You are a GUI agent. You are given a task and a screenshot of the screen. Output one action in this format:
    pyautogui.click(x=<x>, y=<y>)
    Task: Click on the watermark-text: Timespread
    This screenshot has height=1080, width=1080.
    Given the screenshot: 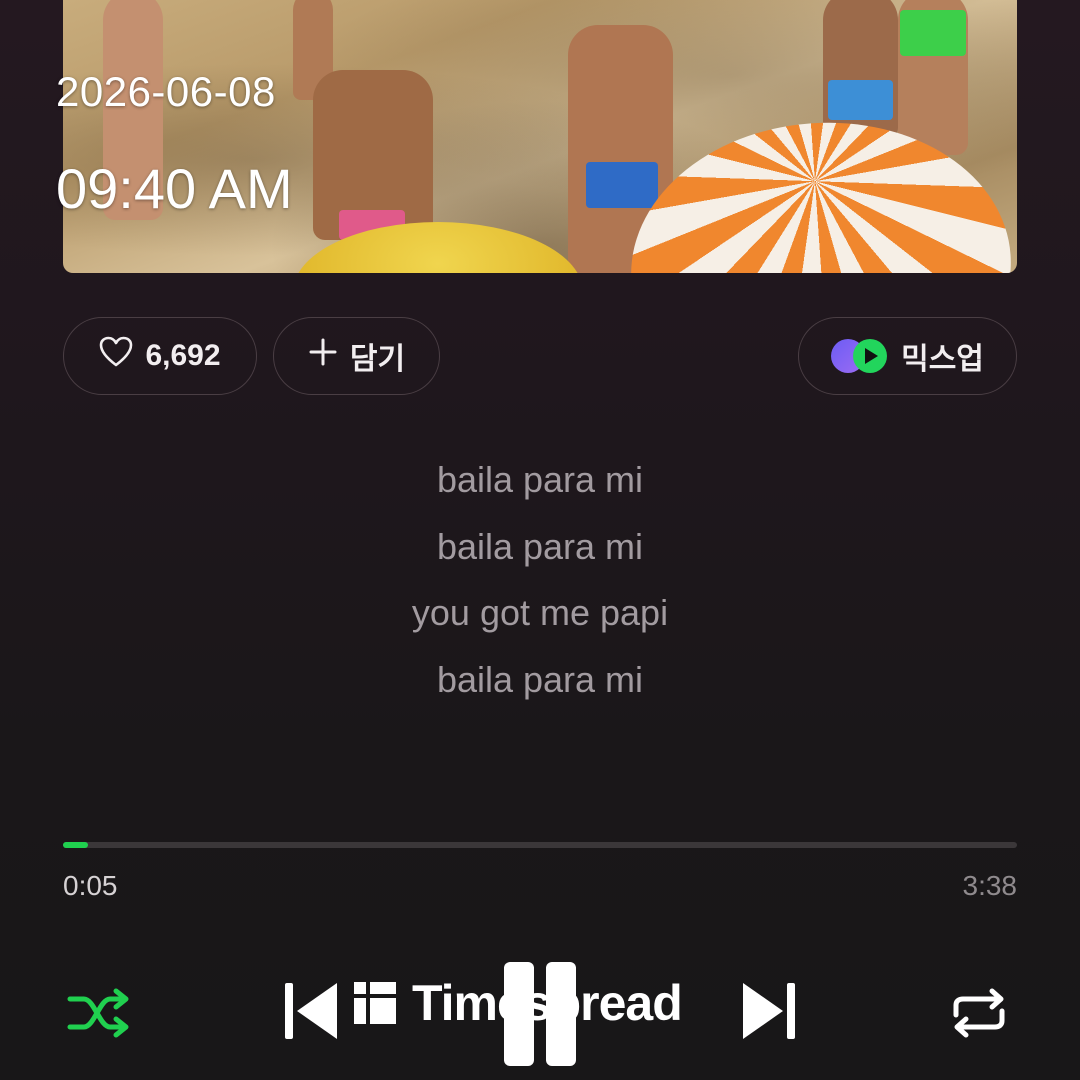 What is the action you would take?
    pyautogui.click(x=547, y=1003)
    